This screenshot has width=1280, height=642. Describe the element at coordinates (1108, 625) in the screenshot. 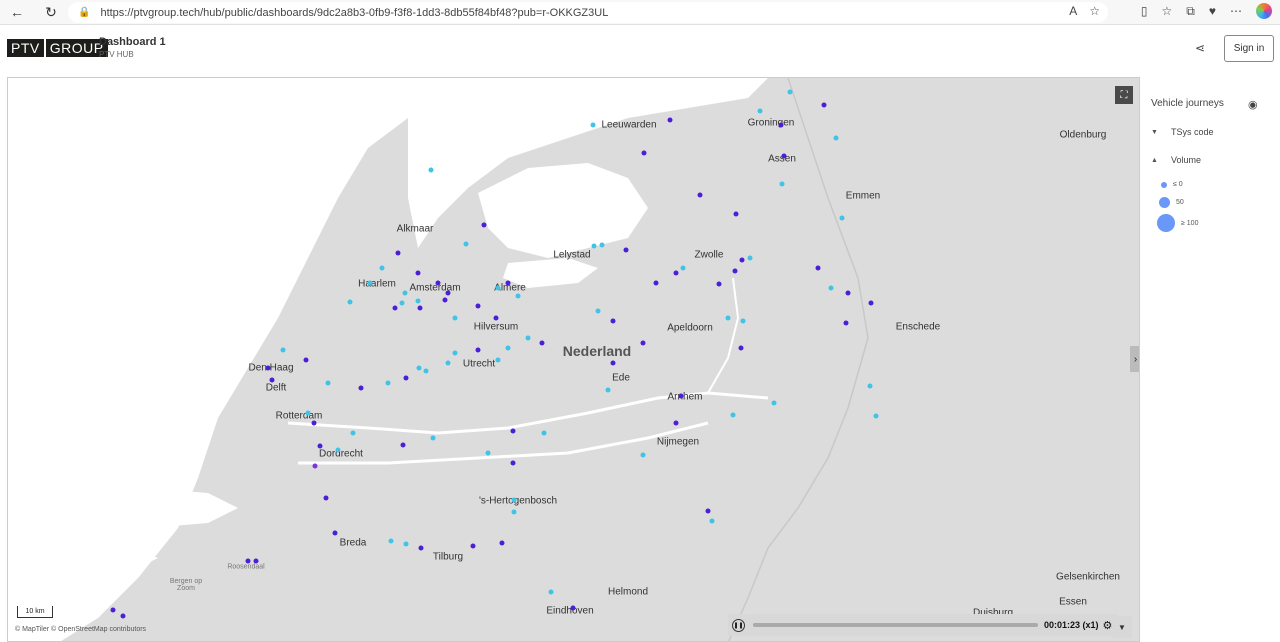

I see `gear-icon: ⚙` at that location.